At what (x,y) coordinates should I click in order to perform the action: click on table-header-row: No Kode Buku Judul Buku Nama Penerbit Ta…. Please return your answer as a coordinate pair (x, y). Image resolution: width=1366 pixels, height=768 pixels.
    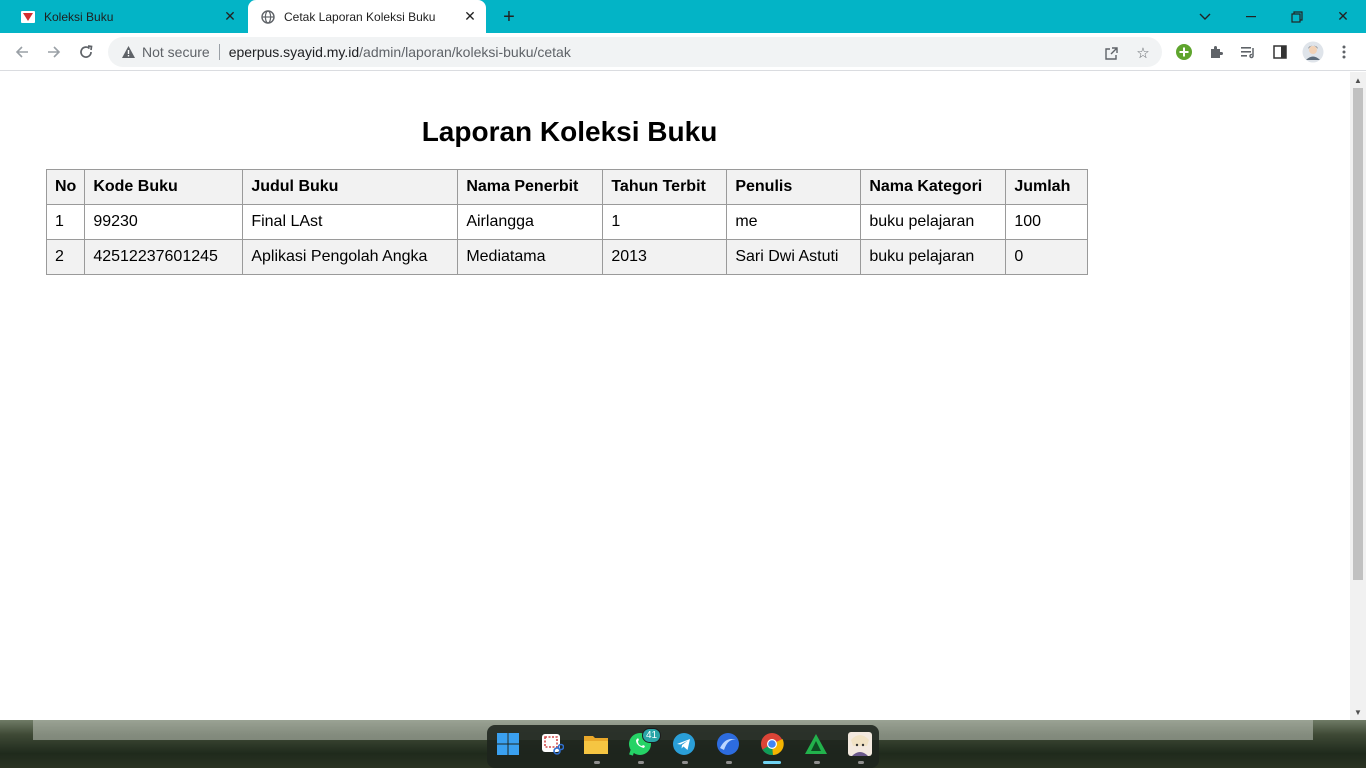
    Looking at the image, I should click on (567, 187).